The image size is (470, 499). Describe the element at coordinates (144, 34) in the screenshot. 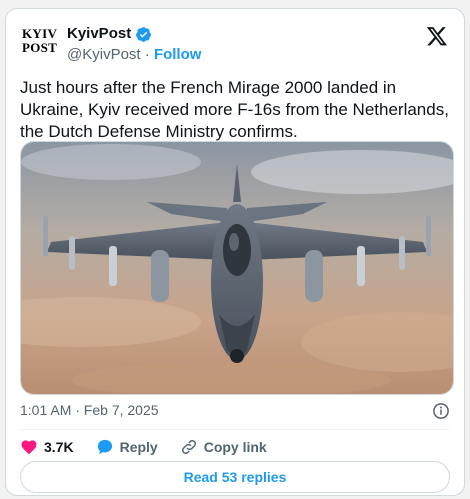

I see `verified-badge-icon` at that location.